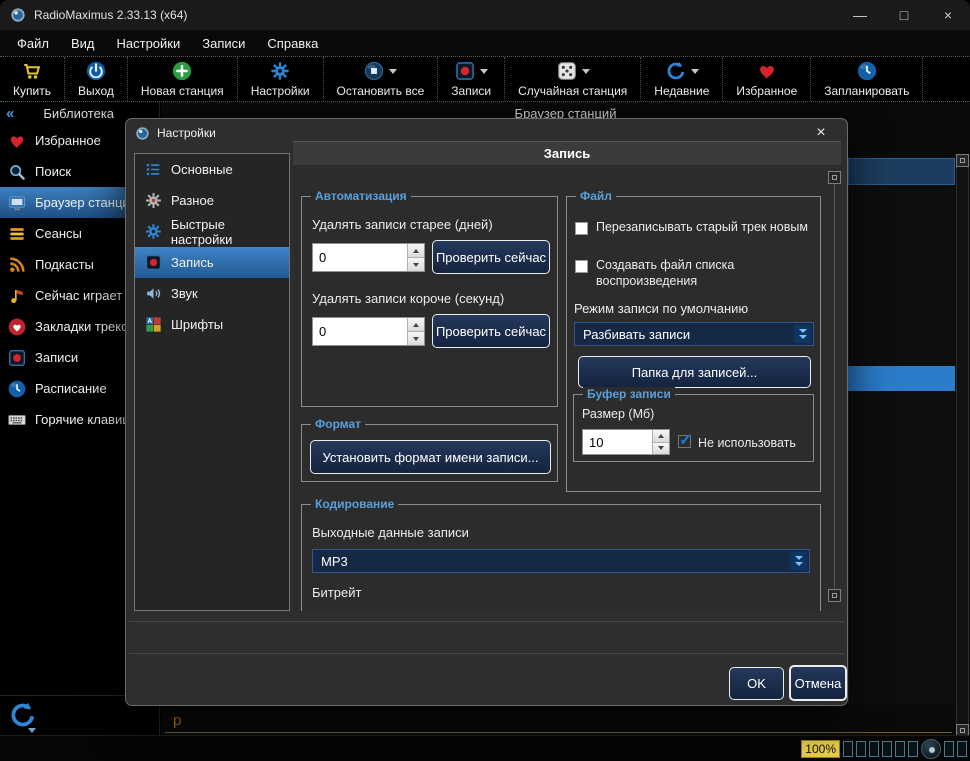 This screenshot has height=761, width=970. What do you see at coordinates (33, 43) in the screenshot?
I see `menu-file: Файл` at bounding box center [33, 43].